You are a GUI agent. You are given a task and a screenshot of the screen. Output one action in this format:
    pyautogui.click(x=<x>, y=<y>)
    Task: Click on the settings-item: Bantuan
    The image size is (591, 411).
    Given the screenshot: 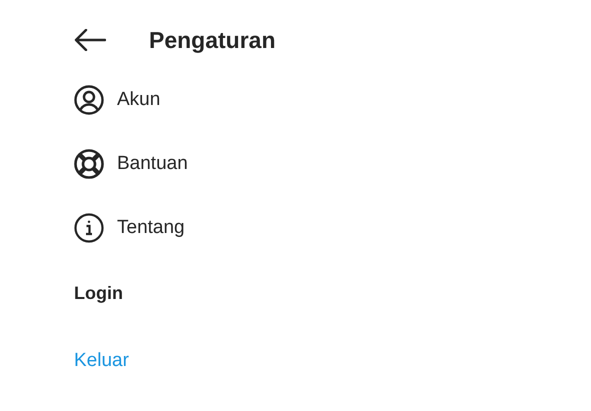 What is the action you would take?
    pyautogui.click(x=131, y=164)
    